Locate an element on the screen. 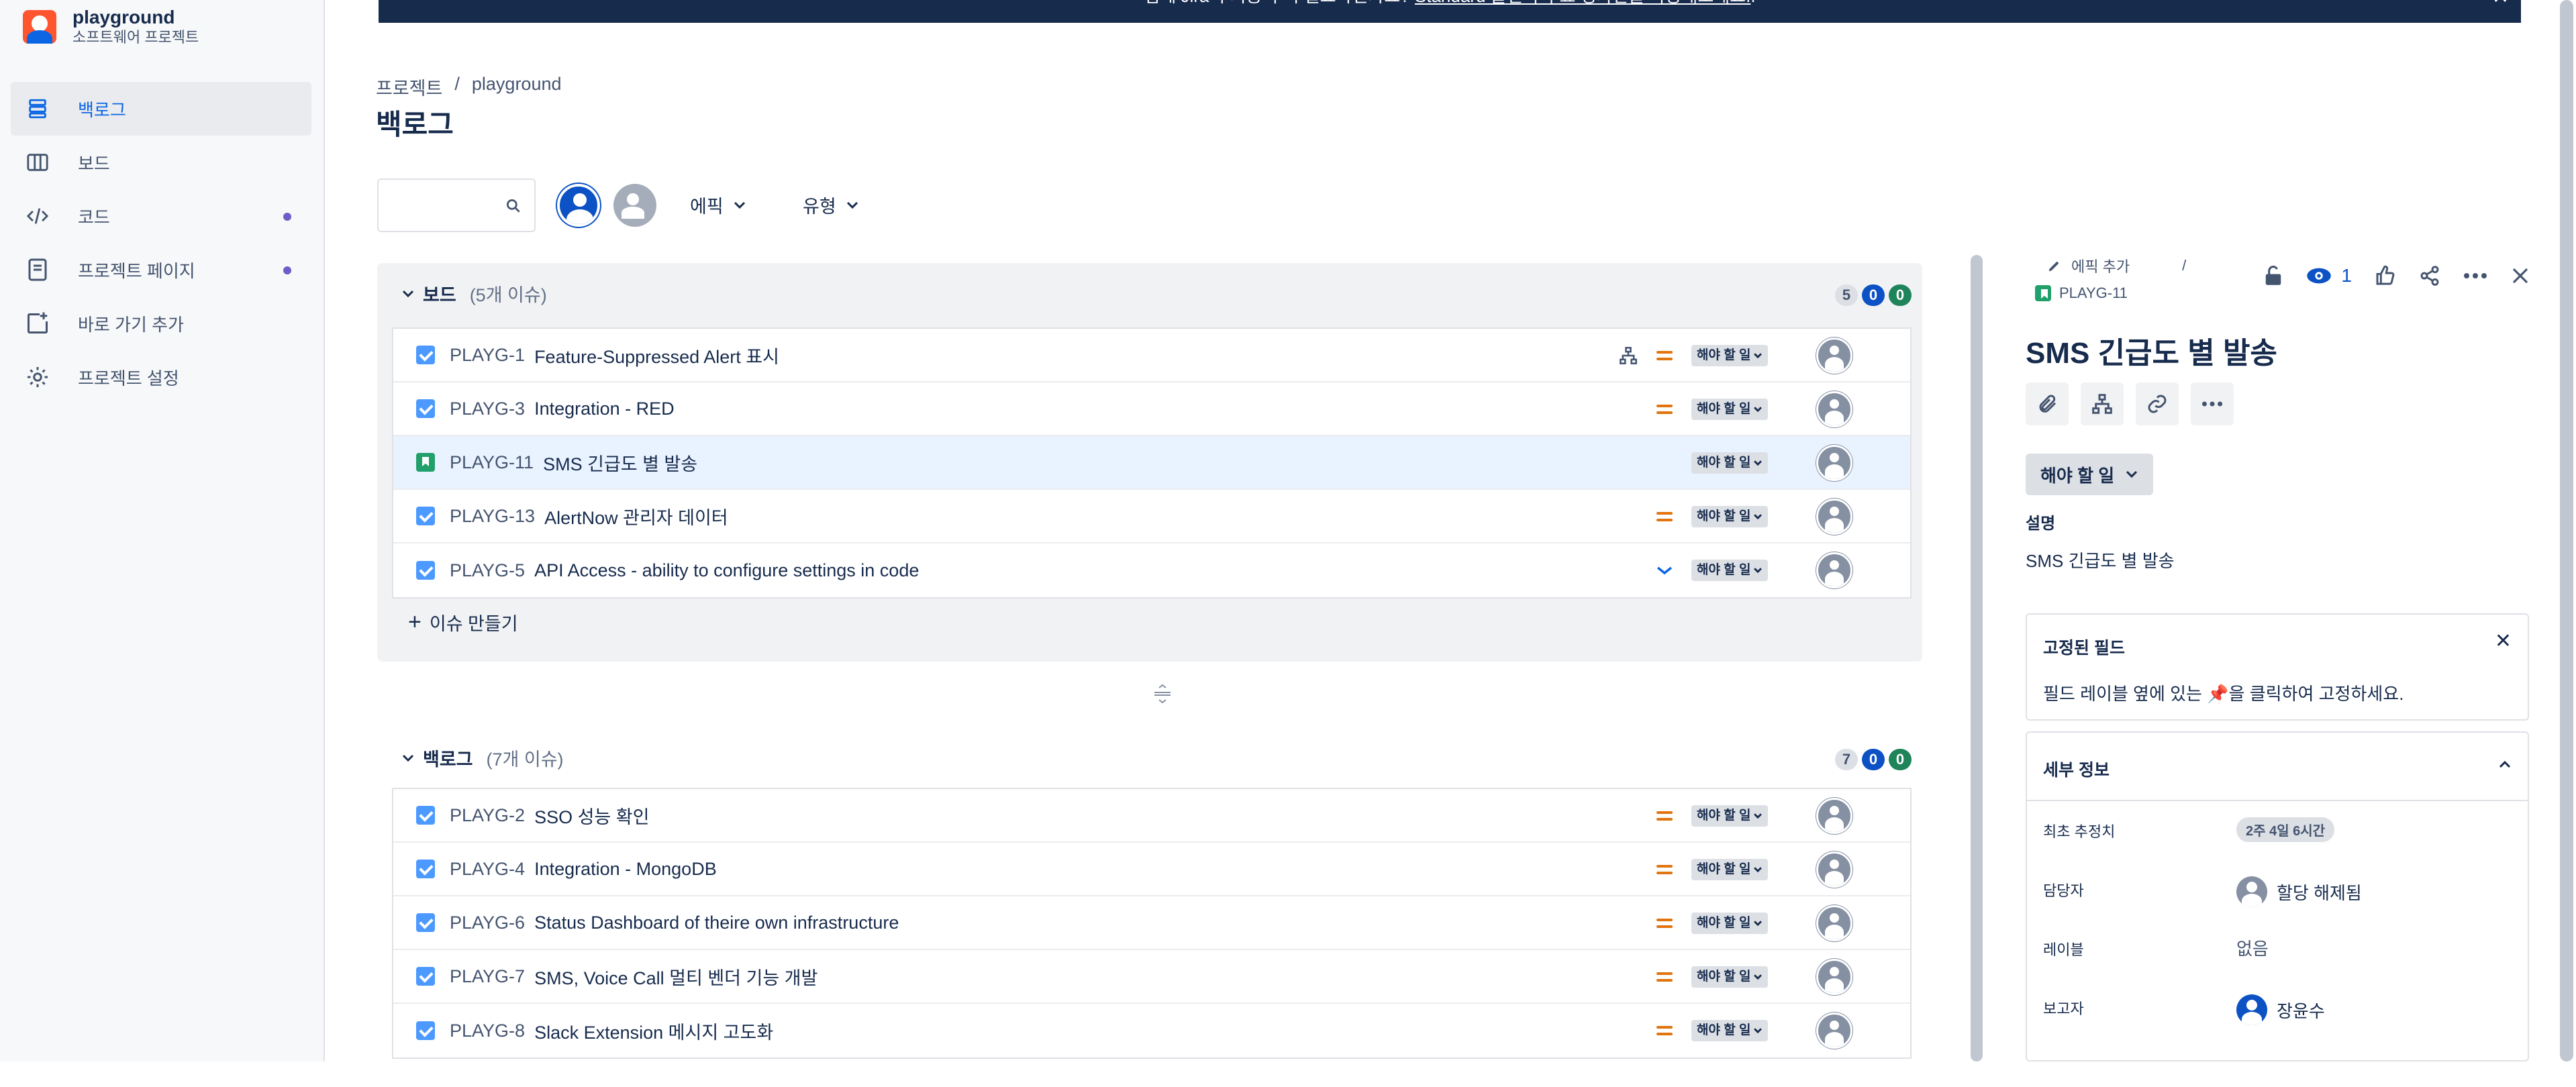 The width and height of the screenshot is (2576, 1087). banner-link: Standard 플랜의 무료 평가판을 사용해보세요. is located at coordinates (1582, 3).